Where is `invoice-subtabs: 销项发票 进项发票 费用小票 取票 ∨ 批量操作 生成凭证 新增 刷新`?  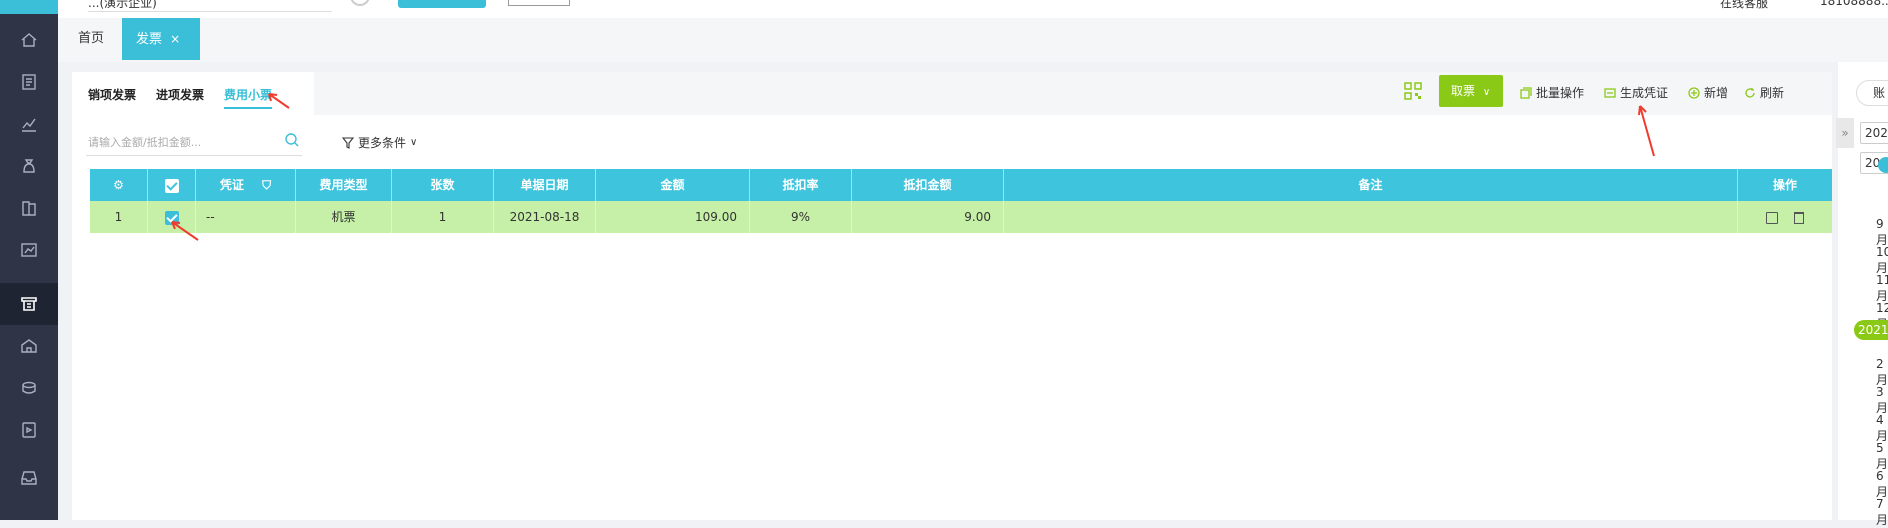 invoice-subtabs: 销项发票 进项发票 费用小票 取票 ∨ 批量操作 生成凭证 新增 刷新 is located at coordinates (952, 93).